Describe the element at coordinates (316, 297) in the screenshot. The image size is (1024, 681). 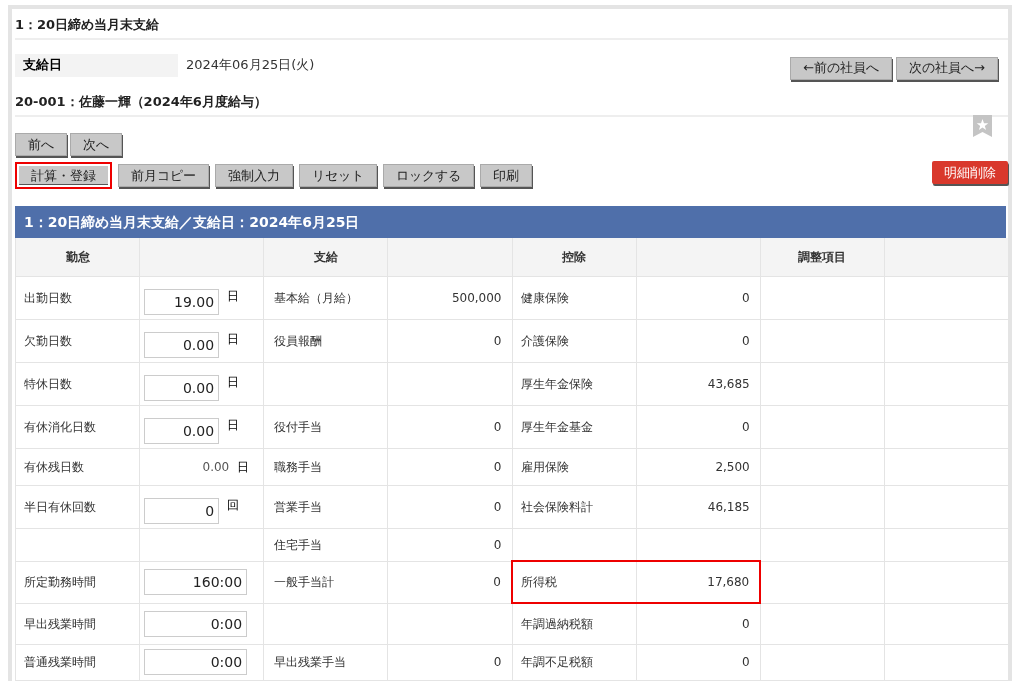
I see `pay-item-label: 基本給（月給）` at that location.